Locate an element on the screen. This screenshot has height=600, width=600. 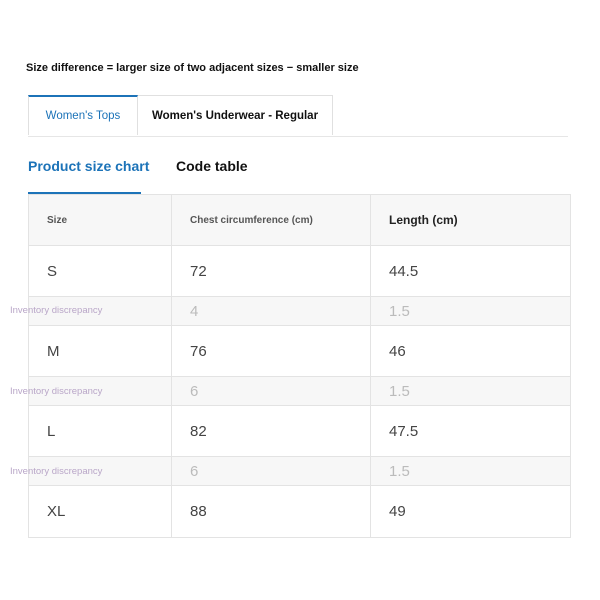
table-row-size-xl: XL 88 49 is located at coordinates (299, 511).